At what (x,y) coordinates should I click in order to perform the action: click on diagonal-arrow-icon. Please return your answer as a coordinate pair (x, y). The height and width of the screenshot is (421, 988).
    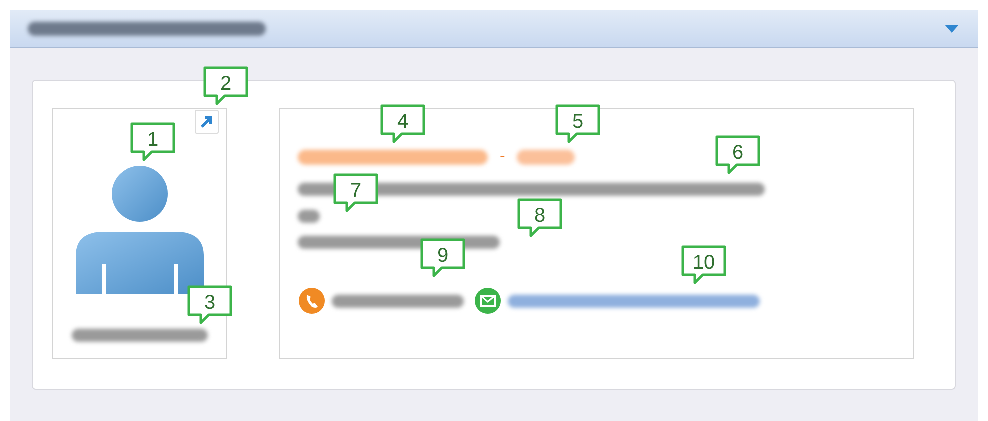
    Looking at the image, I should click on (207, 122).